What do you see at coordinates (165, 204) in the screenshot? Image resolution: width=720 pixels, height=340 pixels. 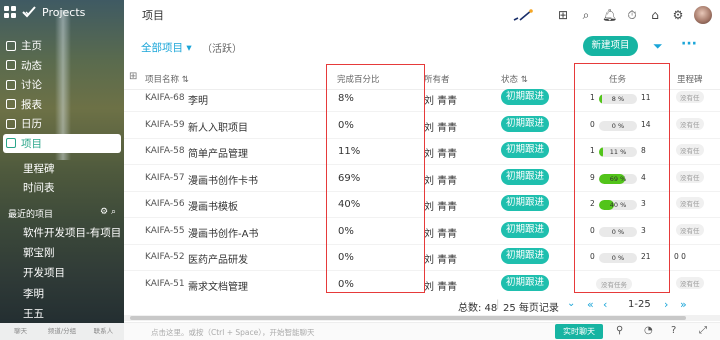 I see `project-key: KAIFA-56` at bounding box center [165, 204].